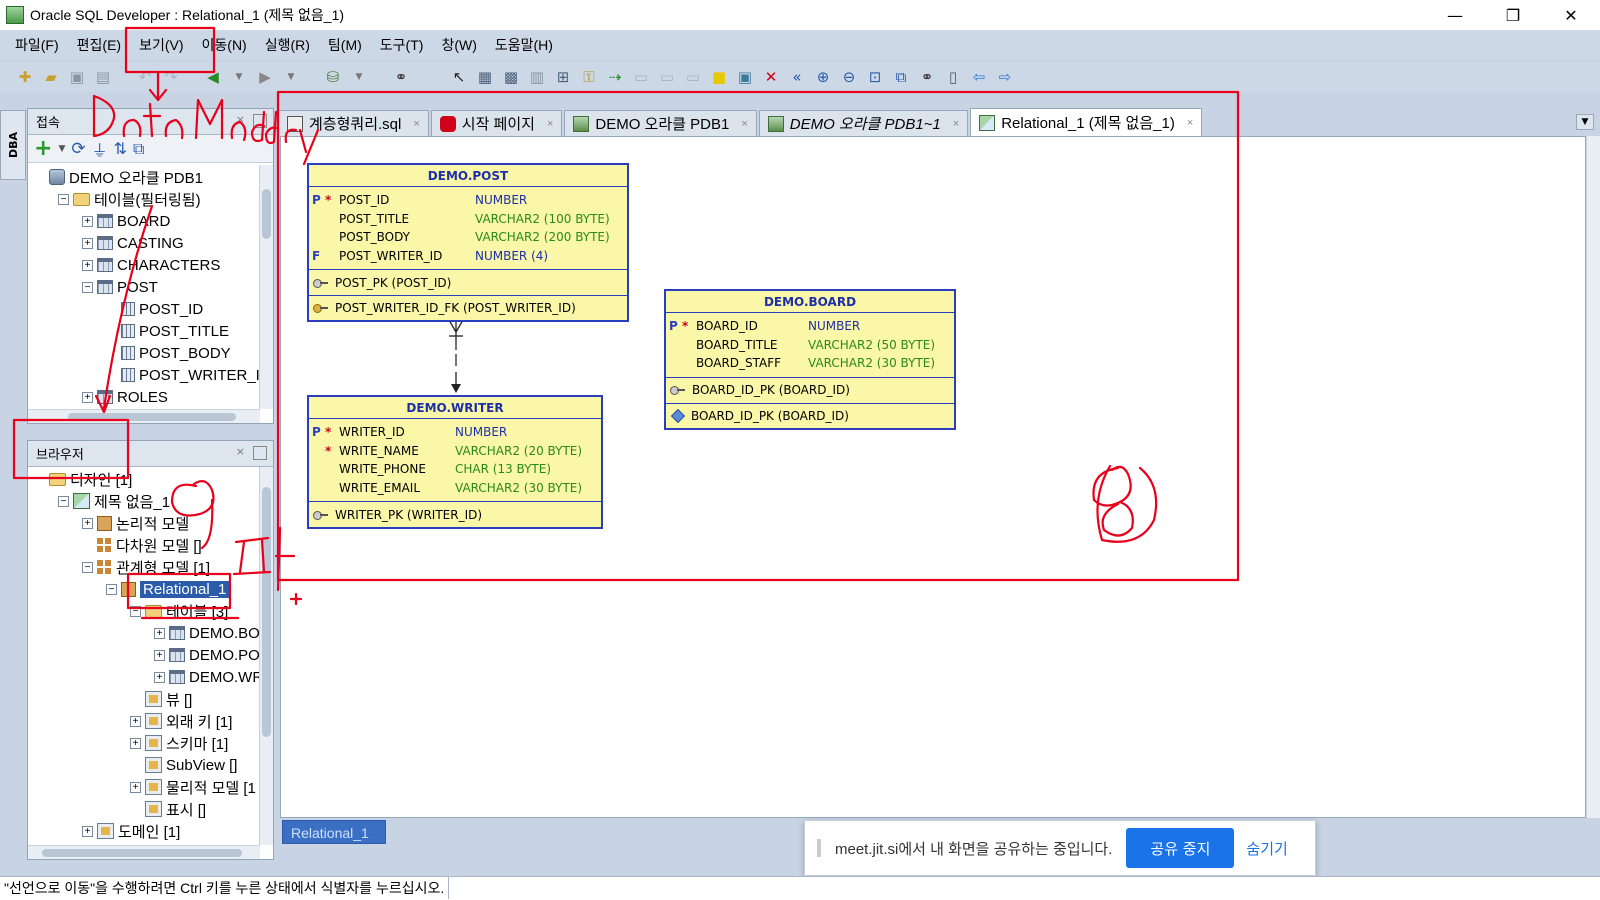  Describe the element at coordinates (161, 45) in the screenshot. I see `menu-item: 보기(V)` at that location.